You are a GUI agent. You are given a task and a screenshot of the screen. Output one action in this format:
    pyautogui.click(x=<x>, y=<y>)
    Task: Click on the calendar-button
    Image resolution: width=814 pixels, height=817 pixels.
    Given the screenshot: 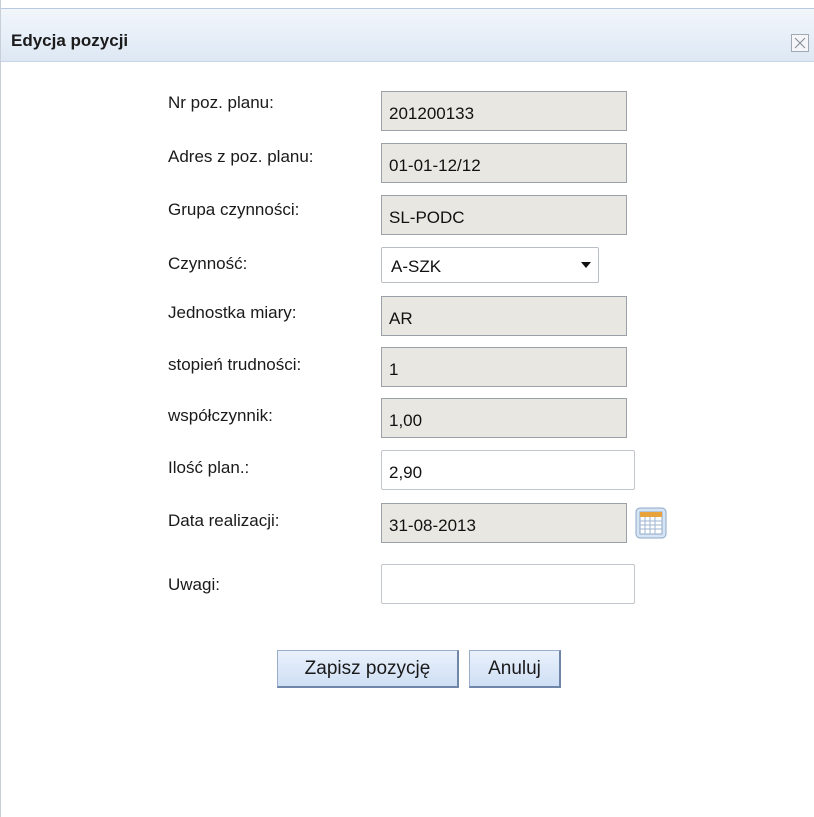 What is the action you would take?
    pyautogui.click(x=651, y=523)
    